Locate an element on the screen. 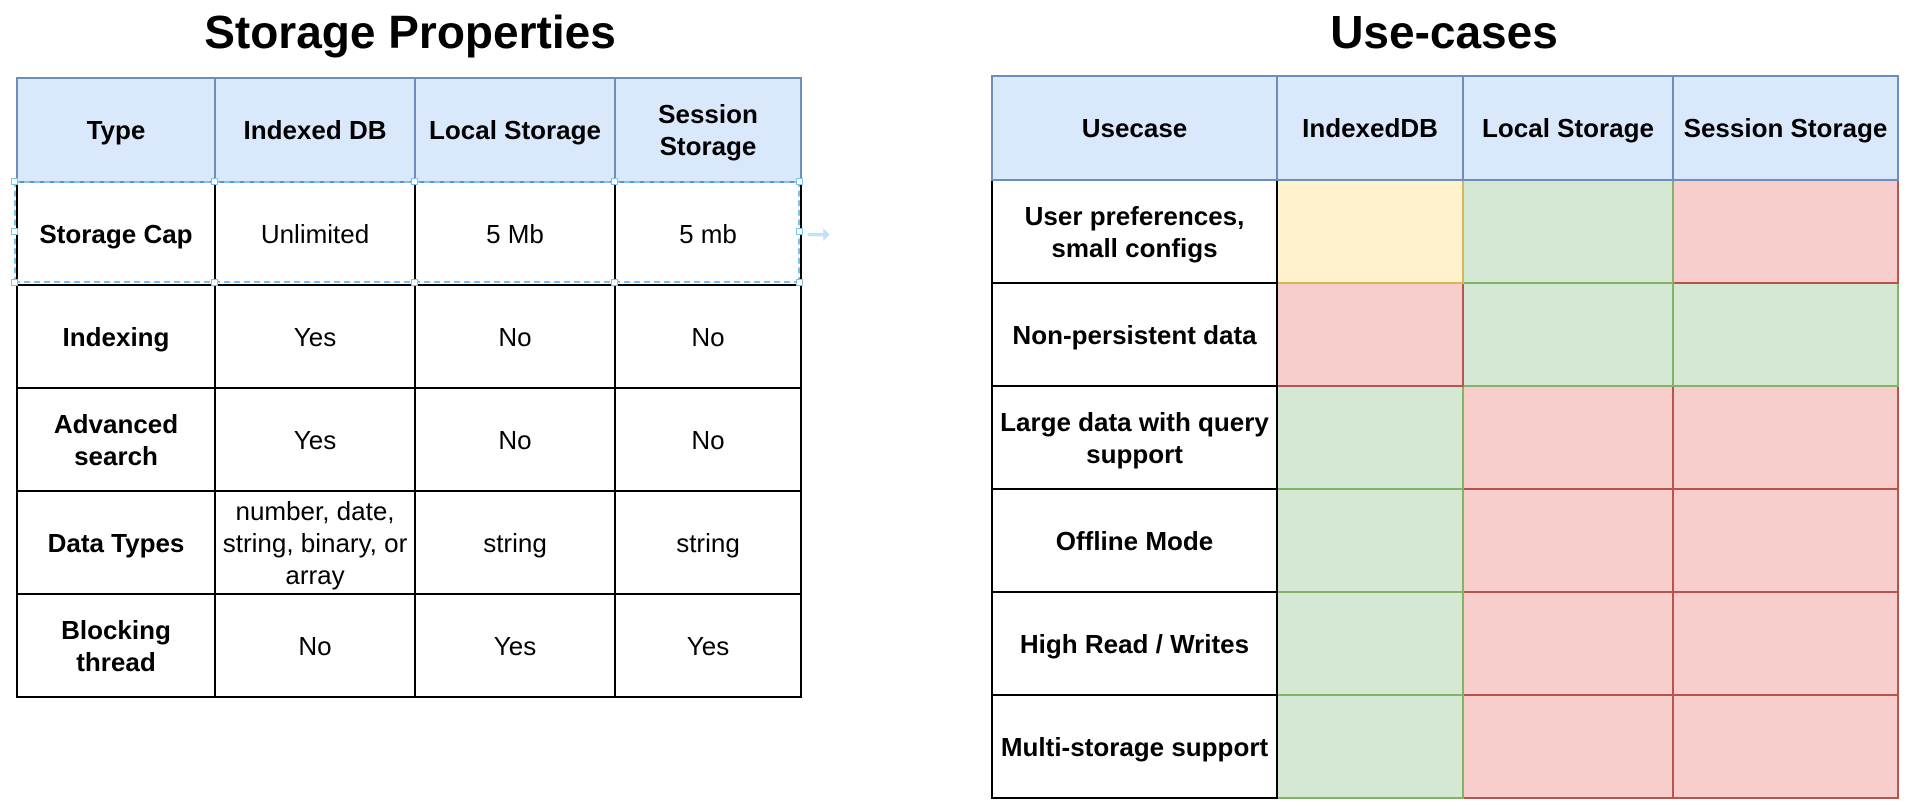 The width and height of the screenshot is (1912, 806). table-row: Multi-storage support is located at coordinates (1445, 746).